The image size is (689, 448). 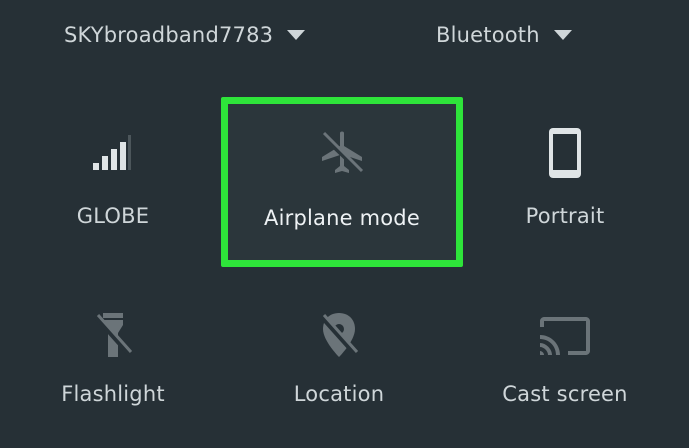 I want to click on tile-portrait: Portrait, so click(x=565, y=175).